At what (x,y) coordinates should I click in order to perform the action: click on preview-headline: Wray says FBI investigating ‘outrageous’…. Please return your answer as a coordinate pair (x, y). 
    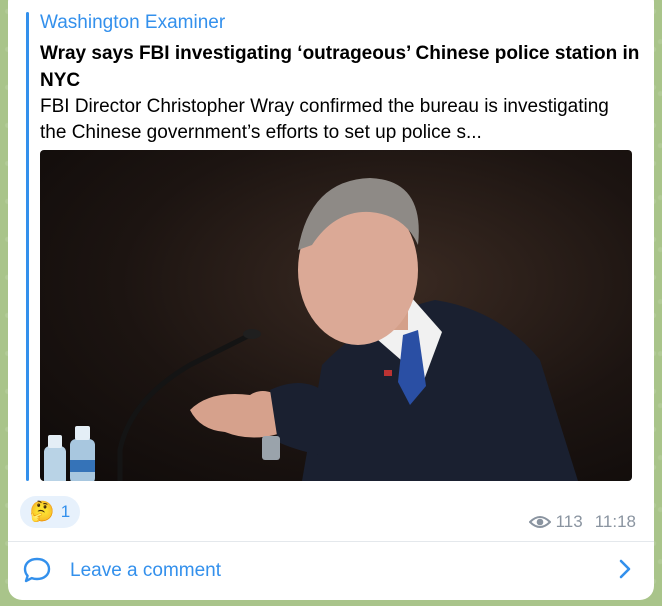
    Looking at the image, I should click on (340, 67).